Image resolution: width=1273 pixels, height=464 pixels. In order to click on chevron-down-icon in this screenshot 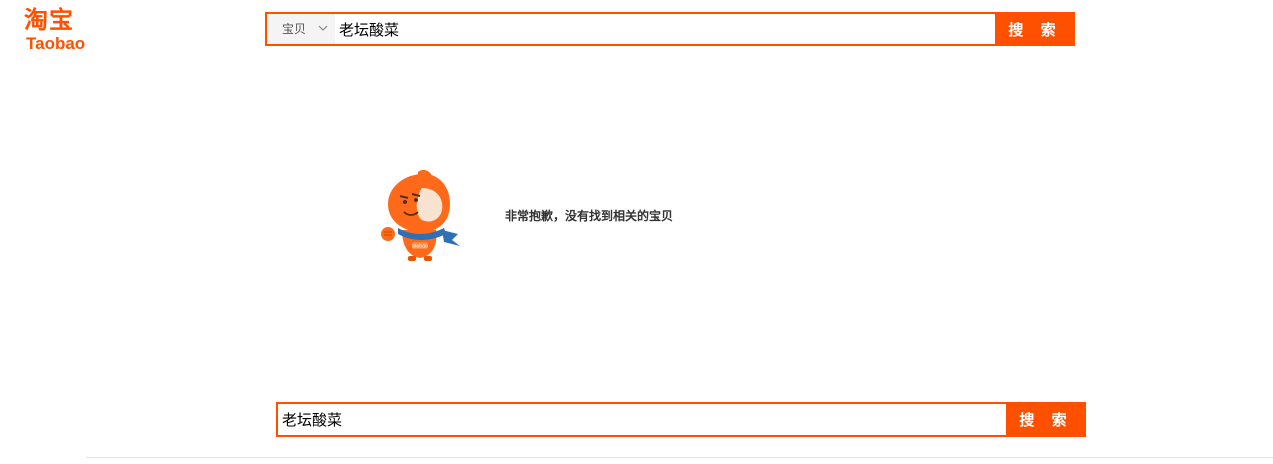, I will do `click(323, 28)`.